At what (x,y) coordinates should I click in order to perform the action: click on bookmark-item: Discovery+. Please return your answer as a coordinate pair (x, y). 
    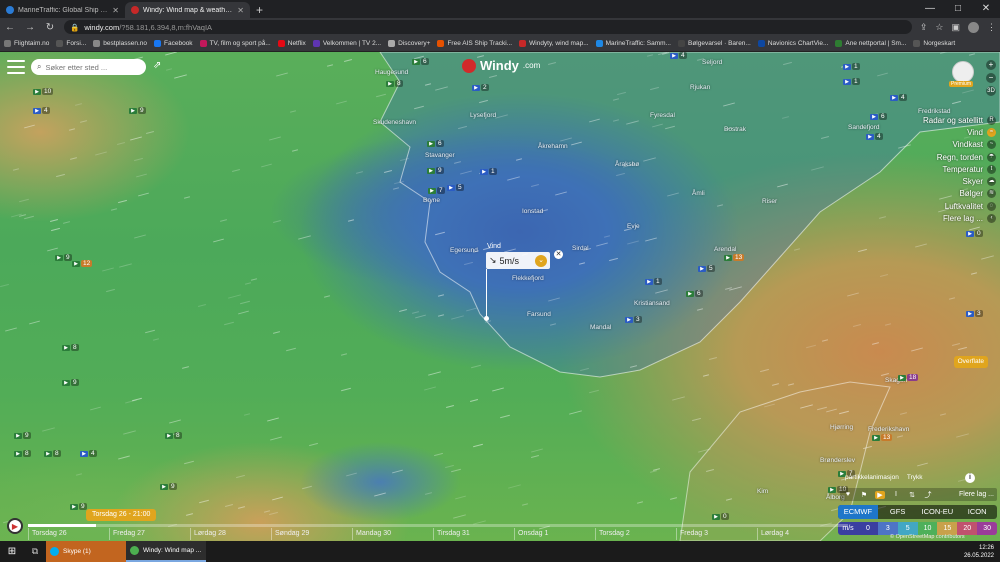
    Looking at the image, I should click on (409, 43).